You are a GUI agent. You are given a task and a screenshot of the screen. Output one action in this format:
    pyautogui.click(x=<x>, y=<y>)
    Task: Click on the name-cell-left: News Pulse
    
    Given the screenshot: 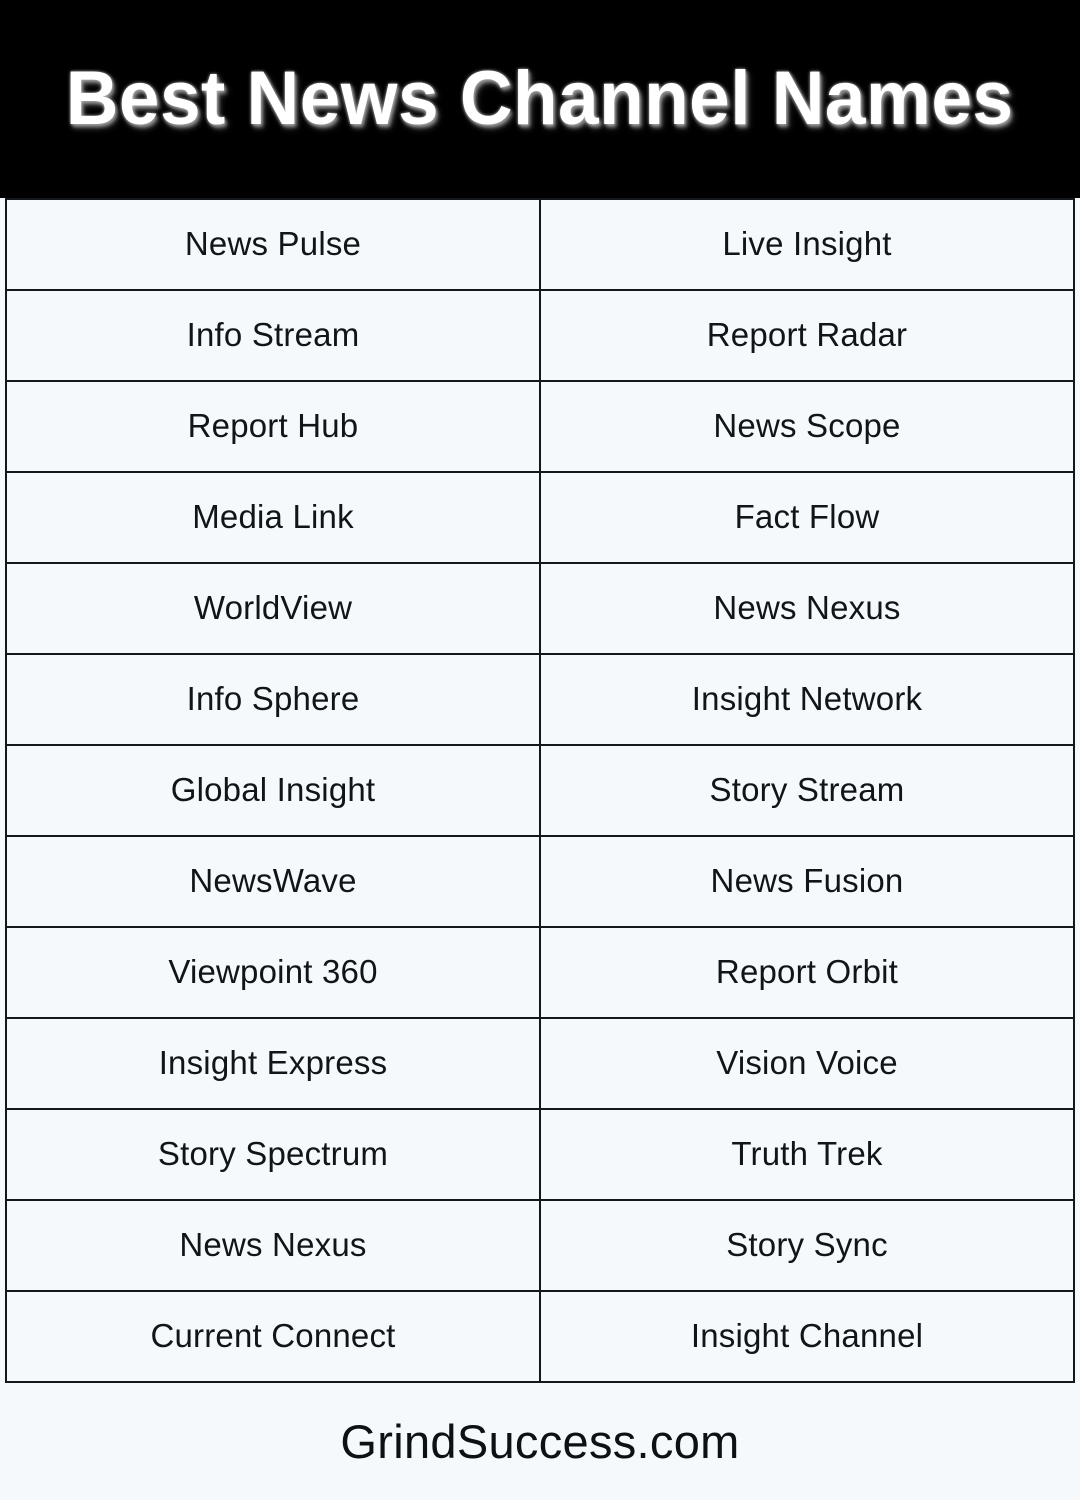 What is the action you would take?
    pyautogui.click(x=273, y=244)
    